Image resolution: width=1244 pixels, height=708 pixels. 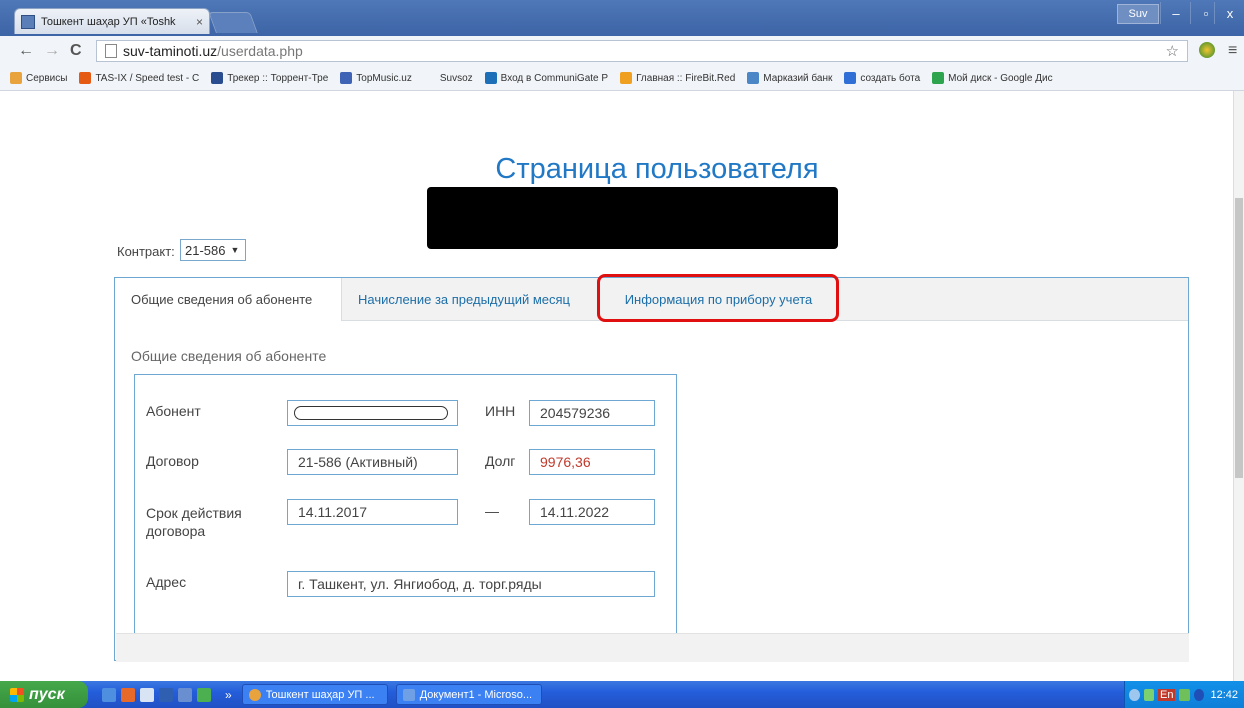 What do you see at coordinates (278, 78) in the screenshot?
I see `bookmark-label: Трекер :: Торрент-Тре` at bounding box center [278, 78].